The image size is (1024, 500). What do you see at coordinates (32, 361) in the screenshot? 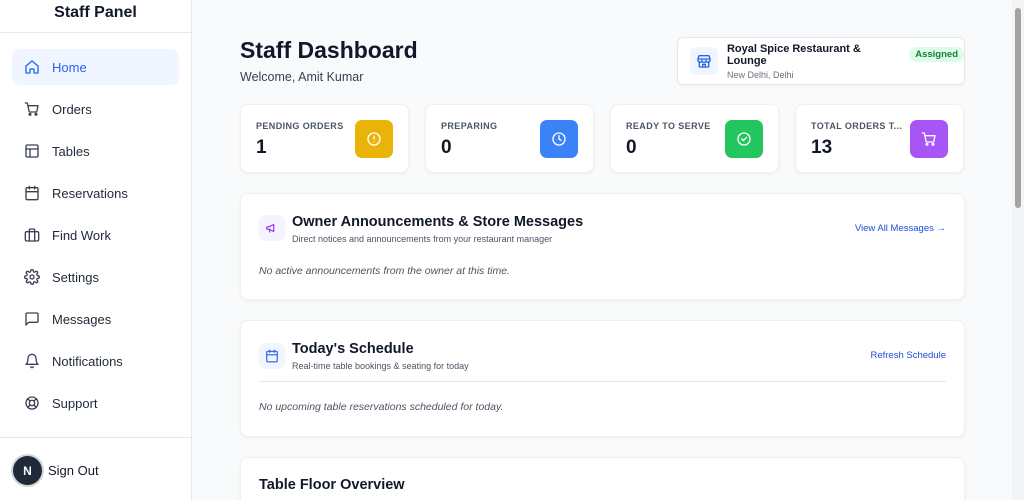
I see `bell-icon` at bounding box center [32, 361].